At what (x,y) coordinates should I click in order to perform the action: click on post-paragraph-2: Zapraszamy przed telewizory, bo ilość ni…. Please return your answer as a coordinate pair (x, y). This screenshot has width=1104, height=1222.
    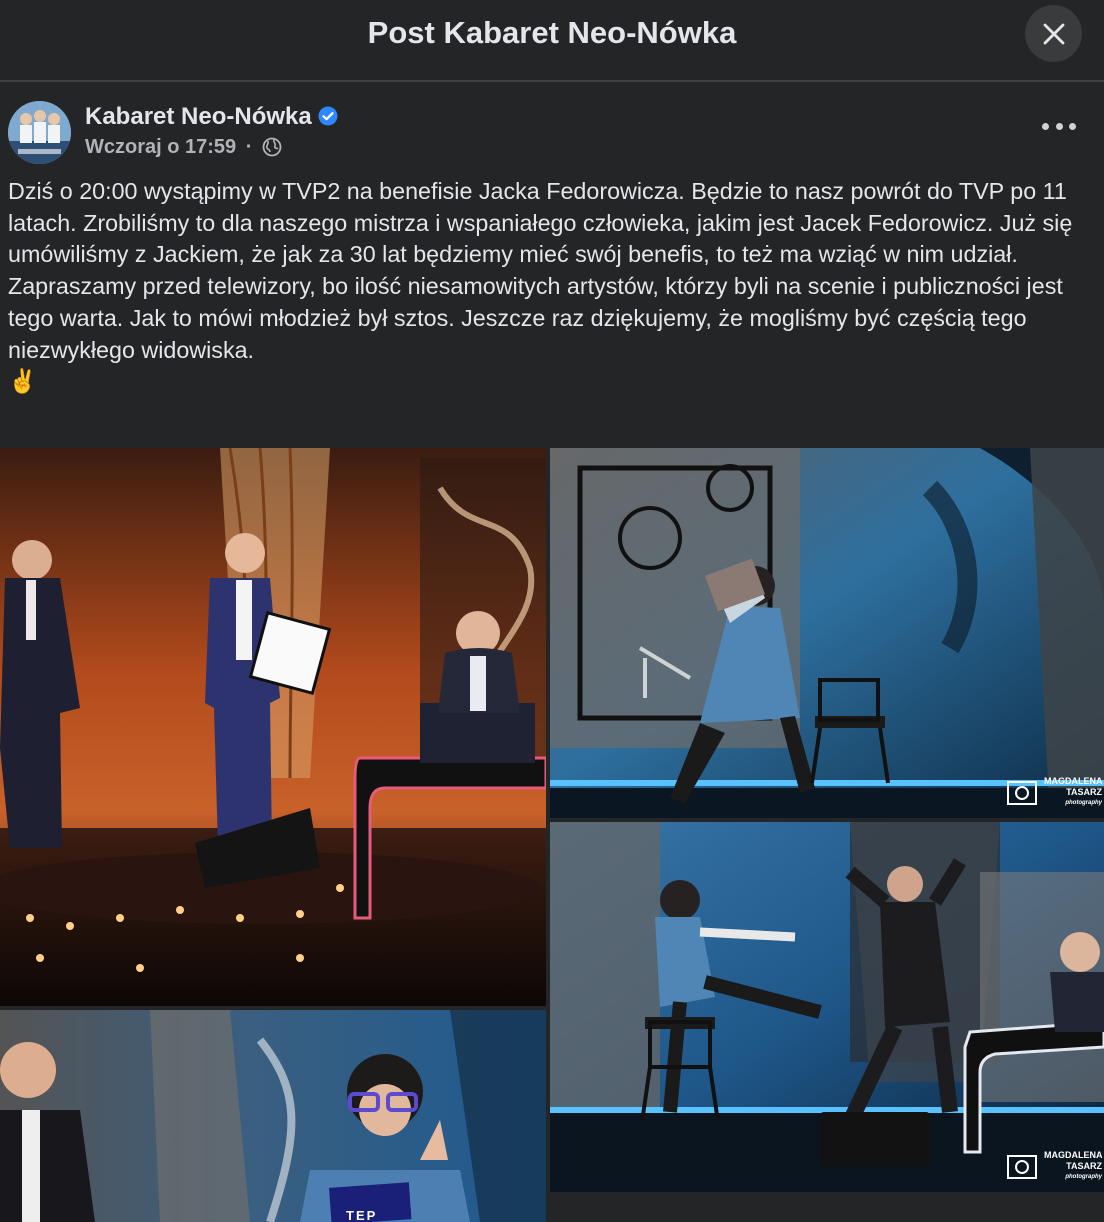
    Looking at the image, I should click on (535, 318).